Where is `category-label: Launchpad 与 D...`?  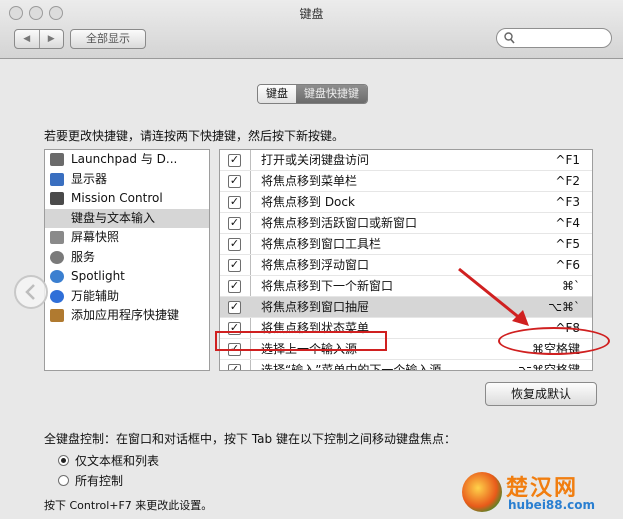
category-label: Launchpad 与 D... is located at coordinates (124, 159).